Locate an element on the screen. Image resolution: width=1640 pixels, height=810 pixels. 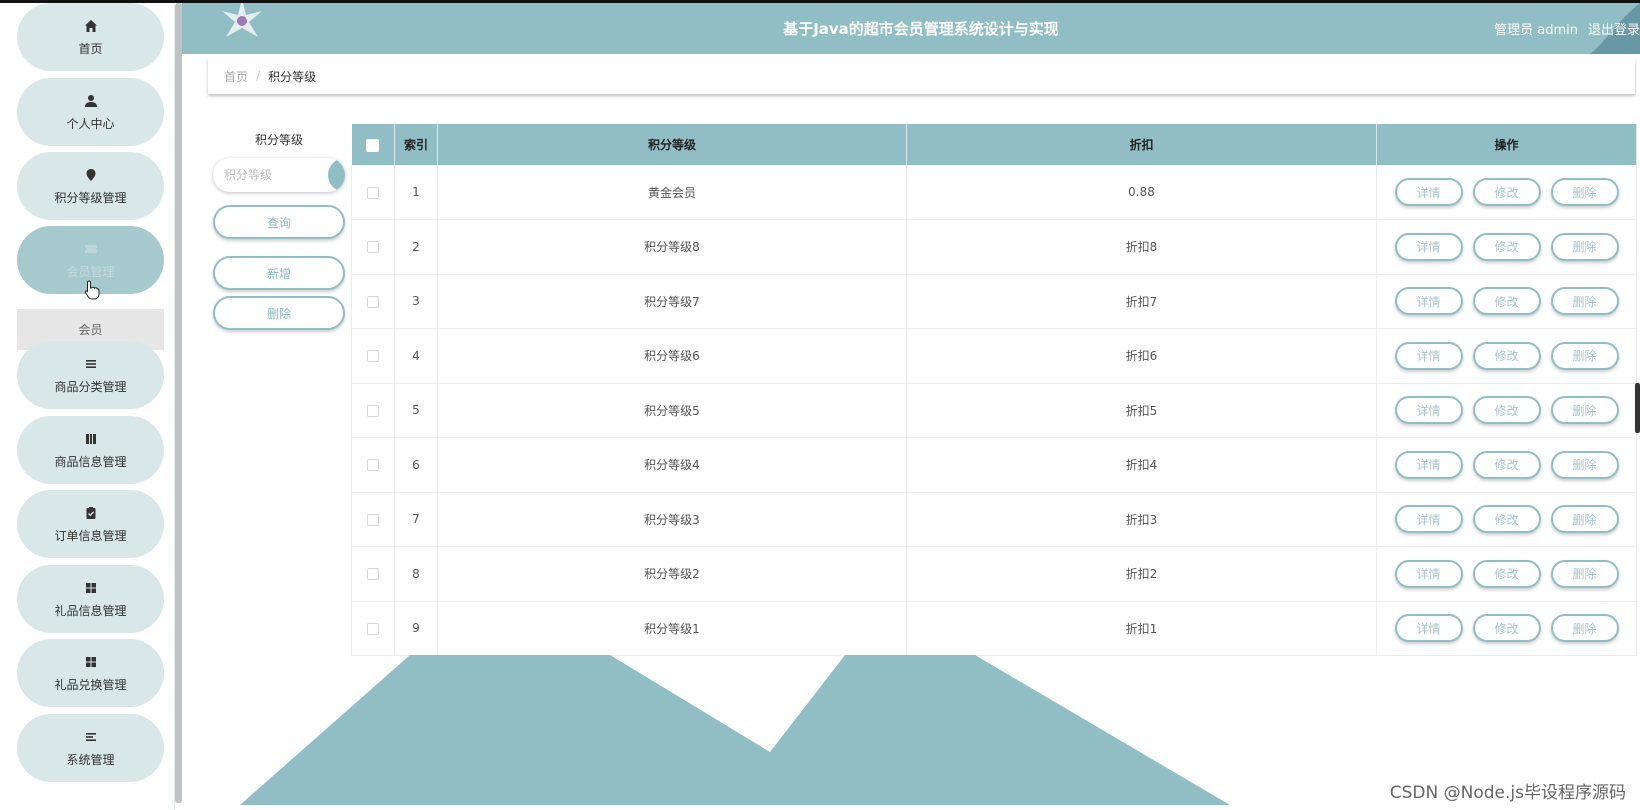
column-header-discount: 折扣 is located at coordinates (1141, 144).